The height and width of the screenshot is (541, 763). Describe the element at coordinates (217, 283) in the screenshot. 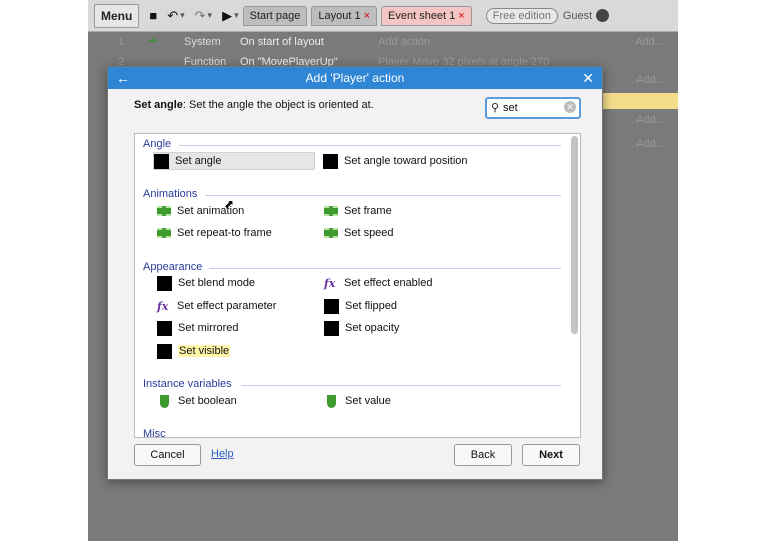

I see `action-label: Set blend mode` at that location.